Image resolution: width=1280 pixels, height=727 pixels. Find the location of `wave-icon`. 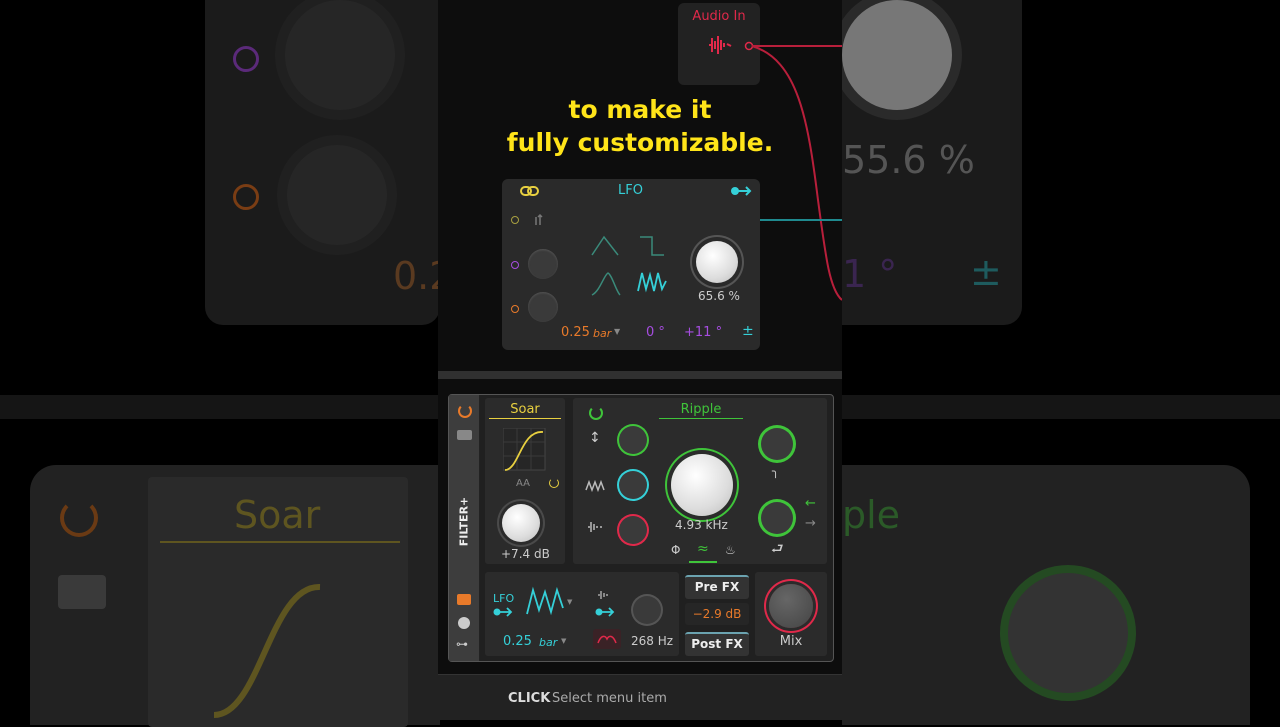

wave-icon is located at coordinates (596, 486).